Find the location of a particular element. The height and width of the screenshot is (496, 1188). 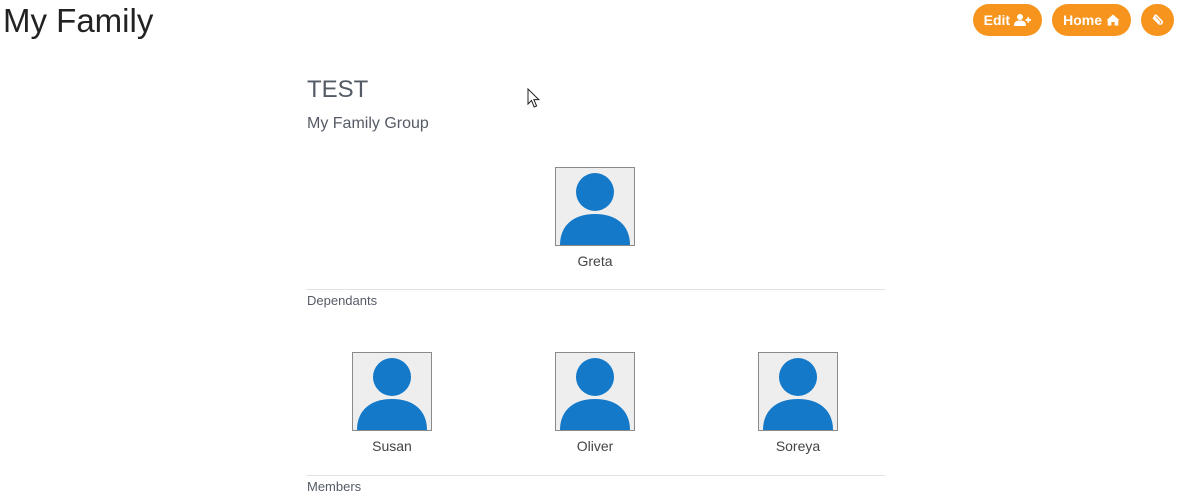

person-name: Susan is located at coordinates (392, 446).